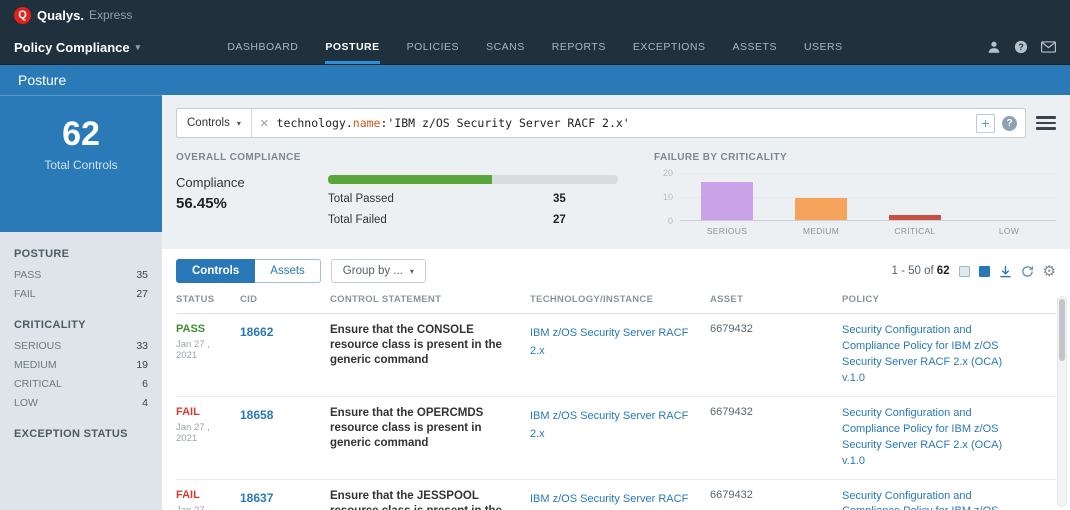  Describe the element at coordinates (823, 47) in the screenshot. I see `nav-item-users: USERS` at that location.